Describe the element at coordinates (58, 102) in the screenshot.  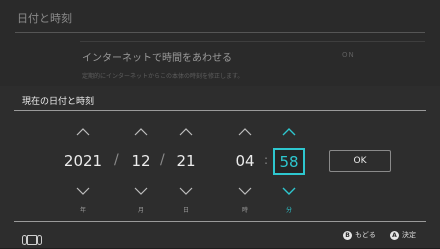
I see `dialog-title: 現在の日付と時刻` at that location.